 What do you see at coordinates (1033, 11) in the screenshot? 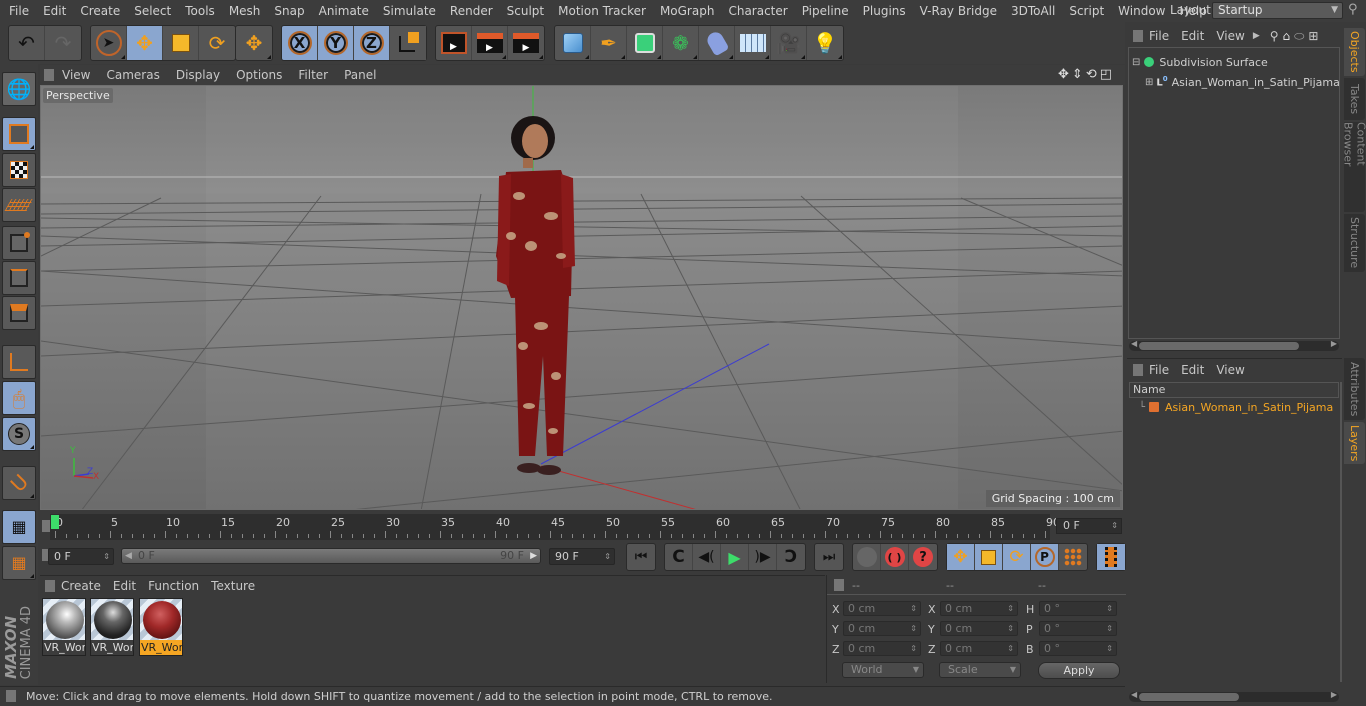
I see `menu-3dtoall: 3DToAll` at bounding box center [1033, 11].